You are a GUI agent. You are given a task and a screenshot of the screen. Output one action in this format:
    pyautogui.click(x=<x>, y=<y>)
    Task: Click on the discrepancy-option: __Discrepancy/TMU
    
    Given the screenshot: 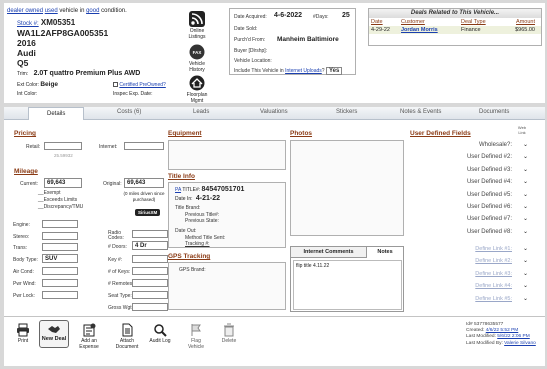 What is the action you would take?
    pyautogui.click(x=60, y=207)
    